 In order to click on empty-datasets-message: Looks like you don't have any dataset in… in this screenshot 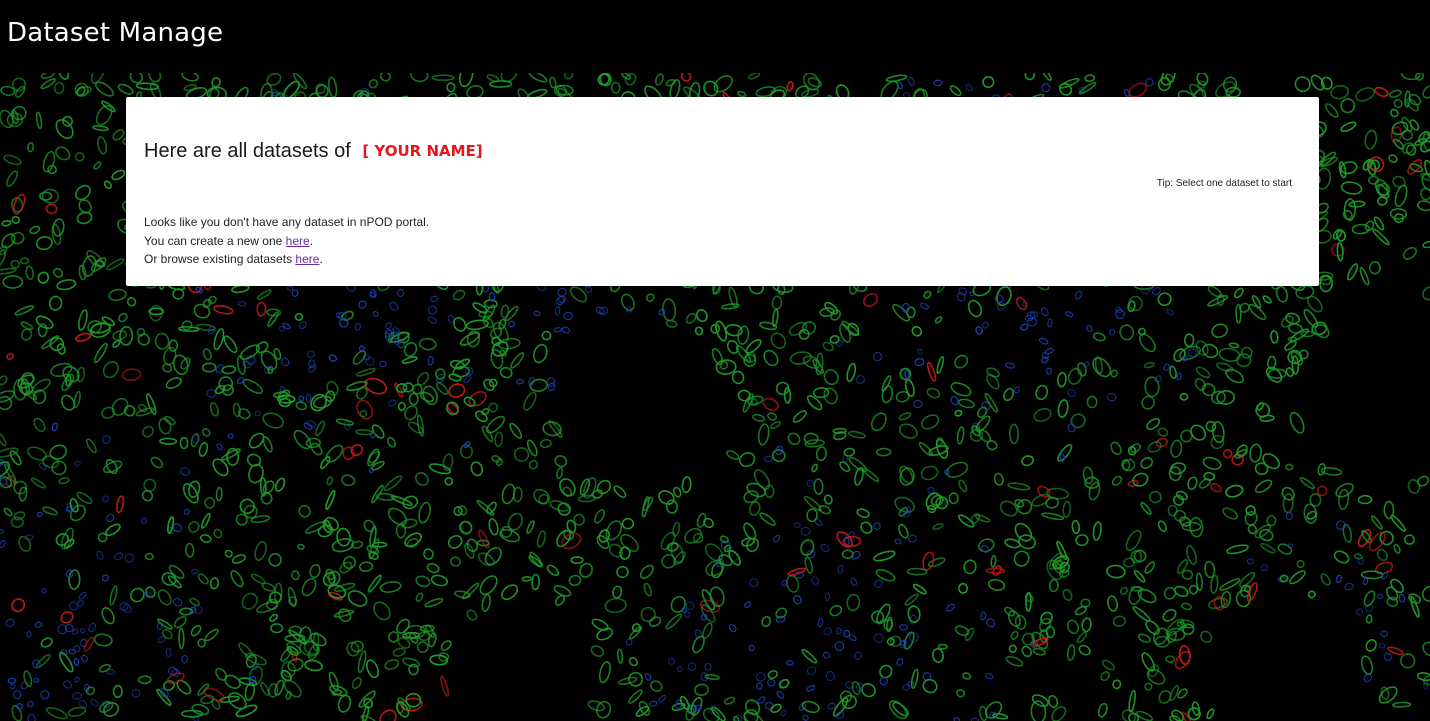, I will do `click(286, 241)`.